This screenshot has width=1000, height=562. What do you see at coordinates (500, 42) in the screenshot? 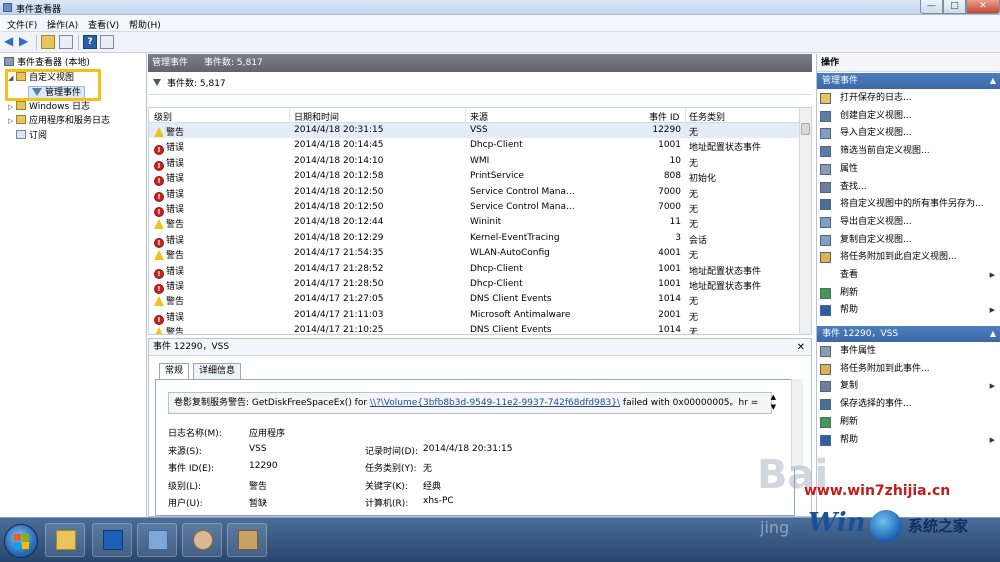
I see `toolbar: ◀ ▶ ?` at bounding box center [500, 42].